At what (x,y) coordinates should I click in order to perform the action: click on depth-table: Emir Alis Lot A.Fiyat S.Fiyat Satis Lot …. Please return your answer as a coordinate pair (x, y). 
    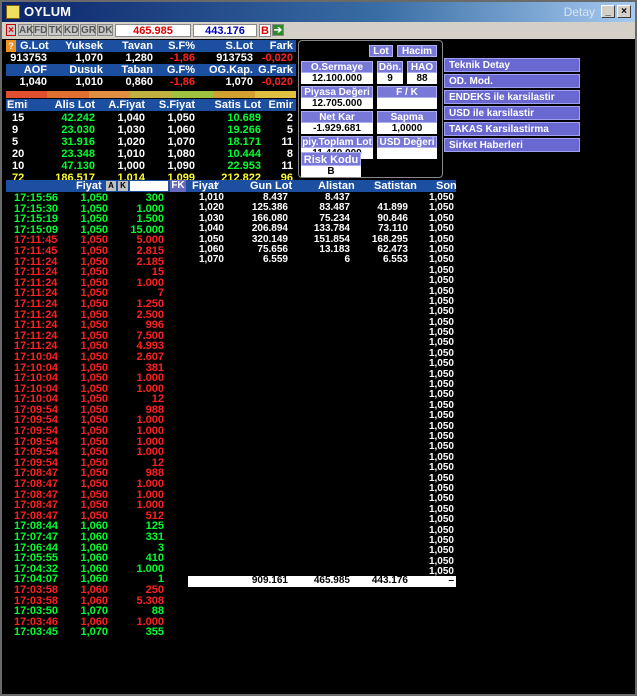
    Looking at the image, I should click on (151, 105).